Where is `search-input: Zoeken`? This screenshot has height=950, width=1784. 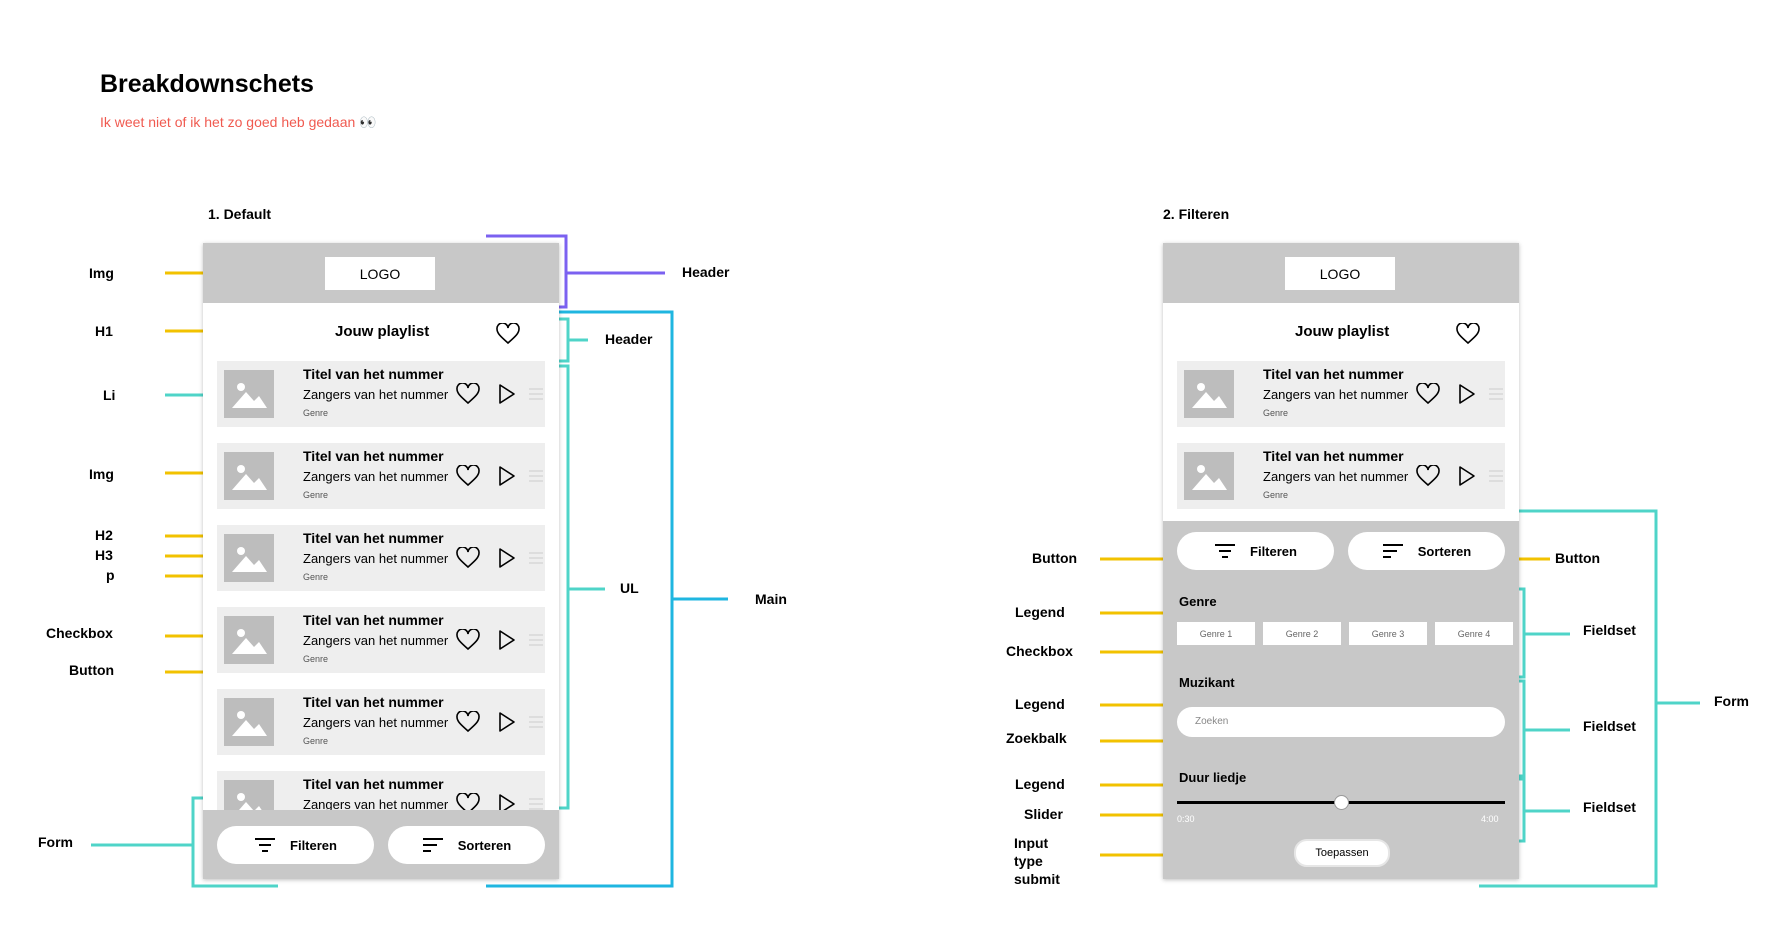 search-input: Zoeken is located at coordinates (1341, 722).